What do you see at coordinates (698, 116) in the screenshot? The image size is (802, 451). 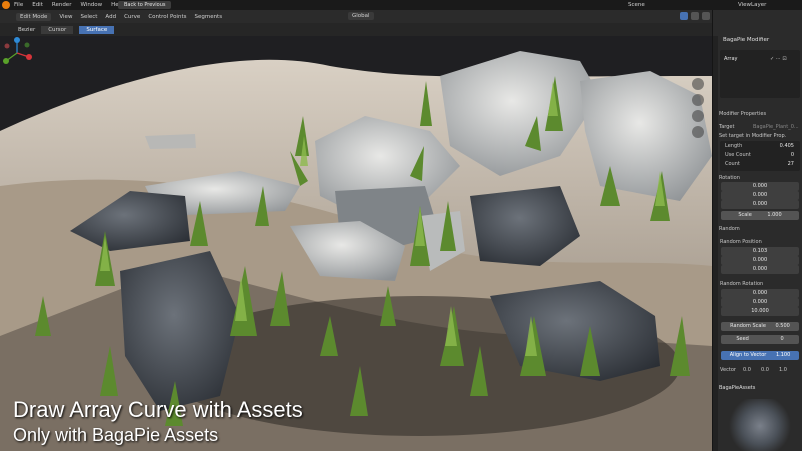 I see `camera-view-icon` at bounding box center [698, 116].